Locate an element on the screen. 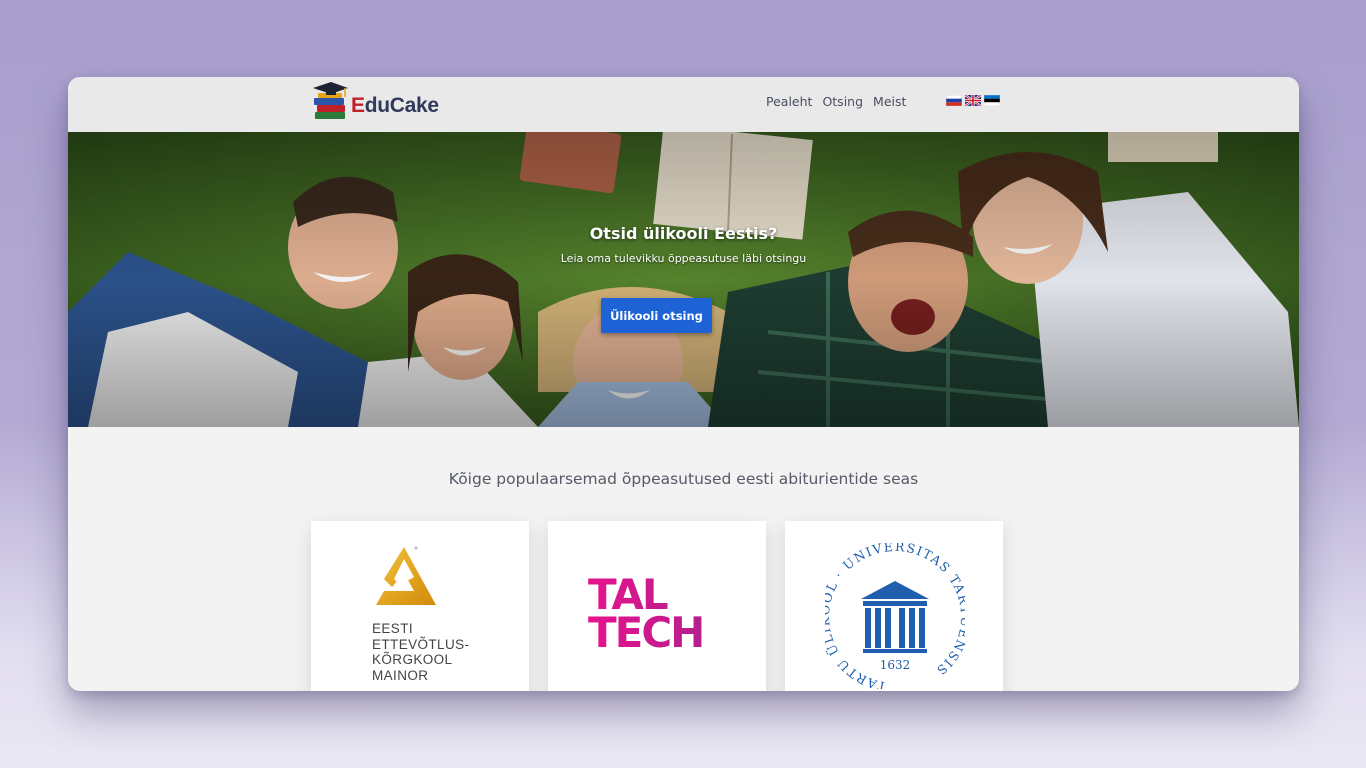 Image resolution: width=1366 pixels, height=768 pixels. taltech-logo: TAL TECH is located at coordinates (646, 613).